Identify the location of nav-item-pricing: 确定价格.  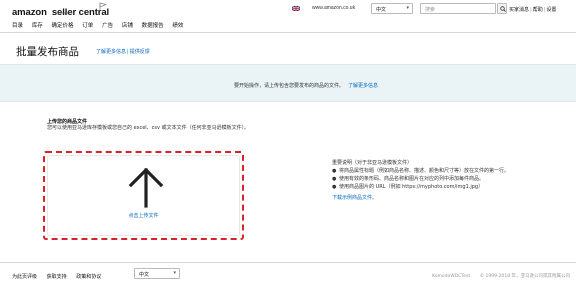
(63, 25).